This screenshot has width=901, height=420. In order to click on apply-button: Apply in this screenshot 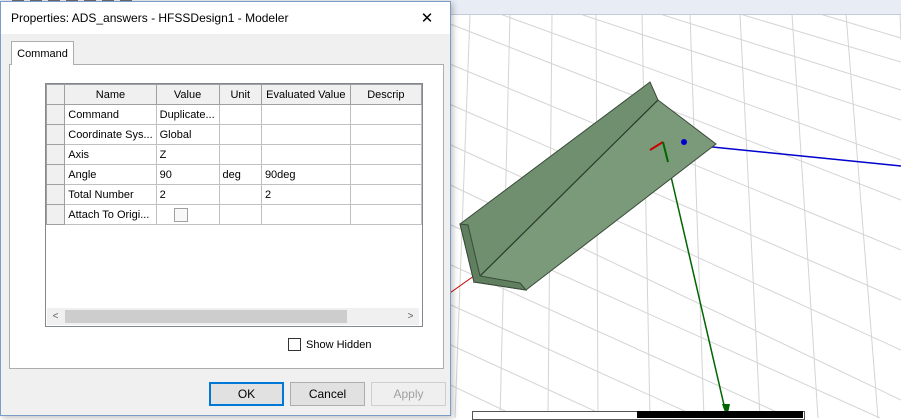, I will do `click(408, 394)`.